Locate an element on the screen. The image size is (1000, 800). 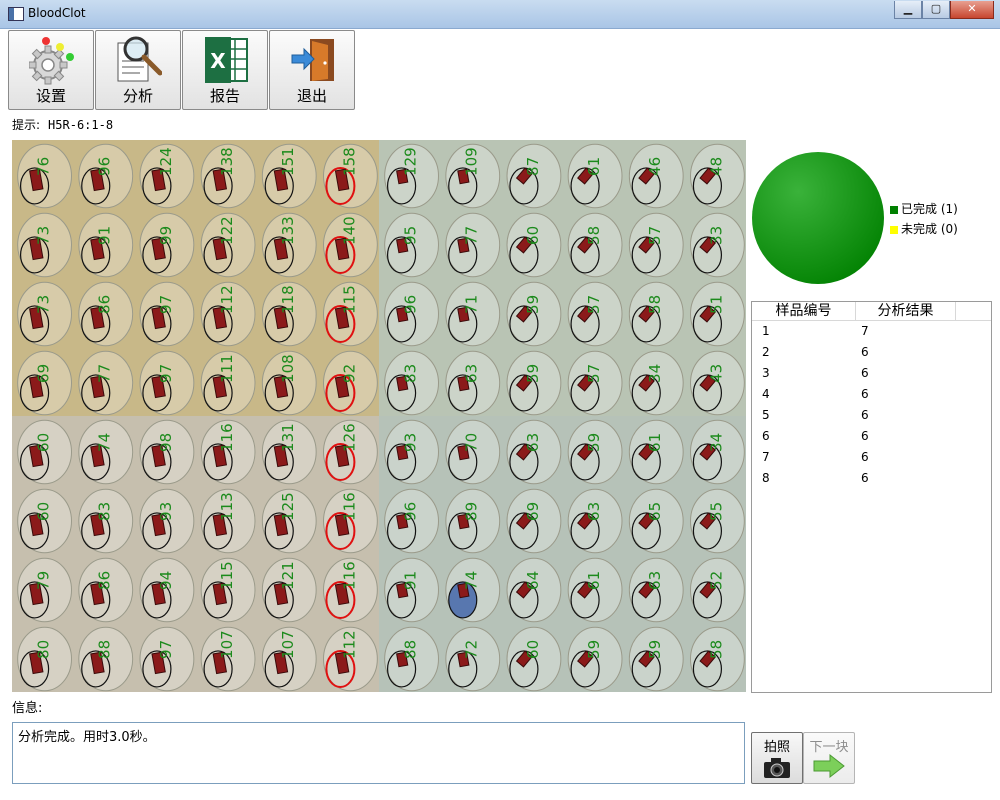
camera-icon is located at coordinates (777, 768).